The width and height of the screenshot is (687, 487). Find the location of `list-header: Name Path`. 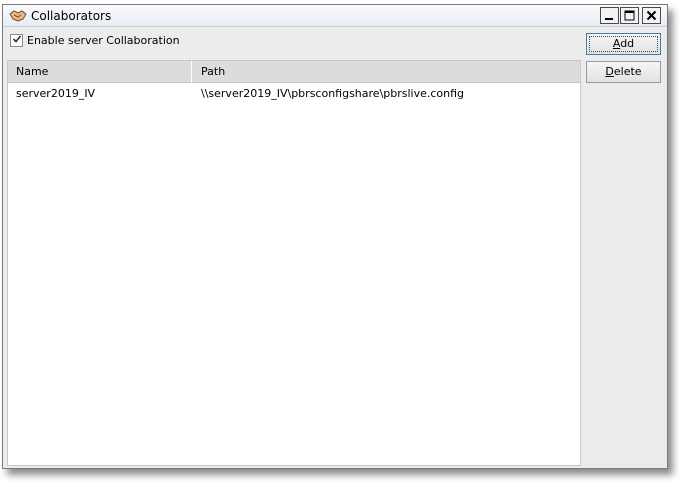

list-header: Name Path is located at coordinates (294, 72).